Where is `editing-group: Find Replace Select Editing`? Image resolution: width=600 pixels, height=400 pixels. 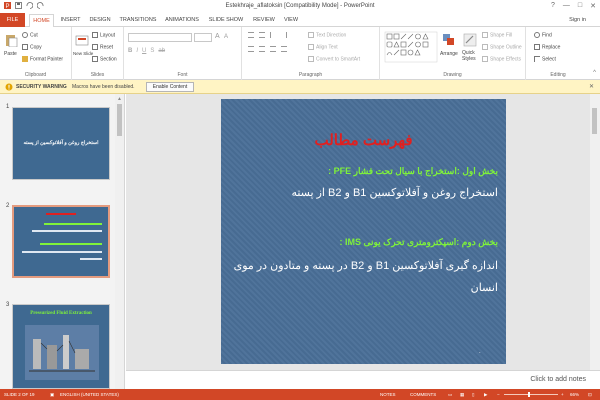 editing-group: Find Replace Select Editing is located at coordinates (558, 53).